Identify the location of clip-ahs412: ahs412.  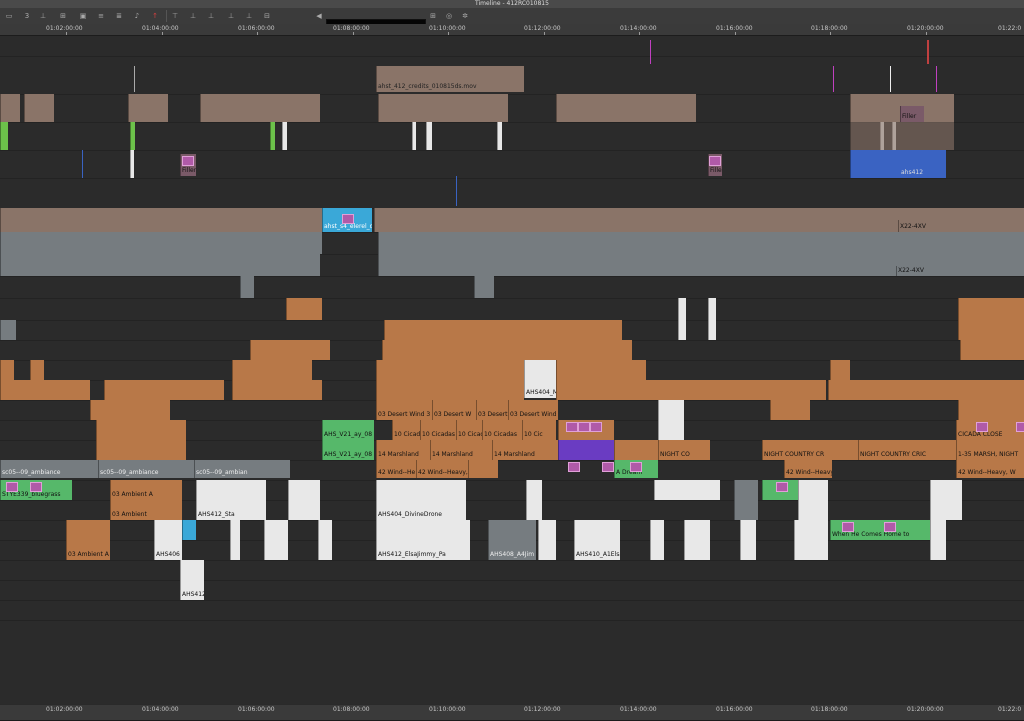
(898, 164).